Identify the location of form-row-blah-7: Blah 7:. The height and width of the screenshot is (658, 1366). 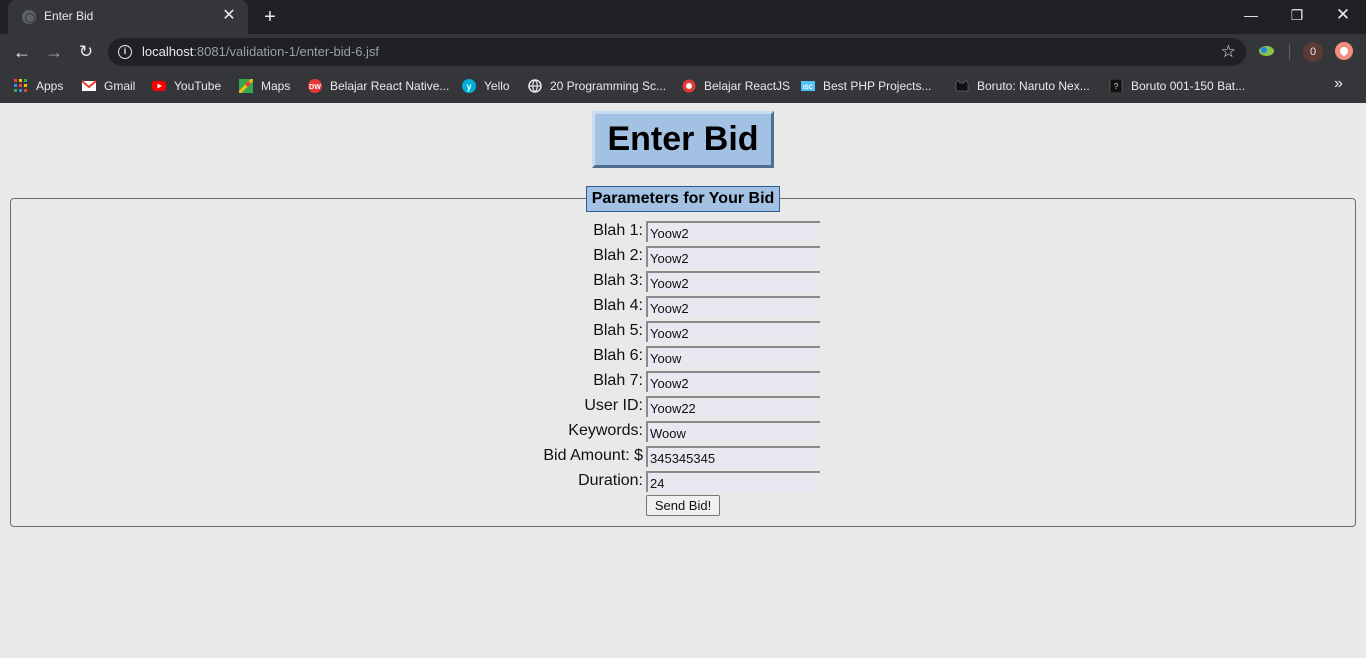
(683, 382).